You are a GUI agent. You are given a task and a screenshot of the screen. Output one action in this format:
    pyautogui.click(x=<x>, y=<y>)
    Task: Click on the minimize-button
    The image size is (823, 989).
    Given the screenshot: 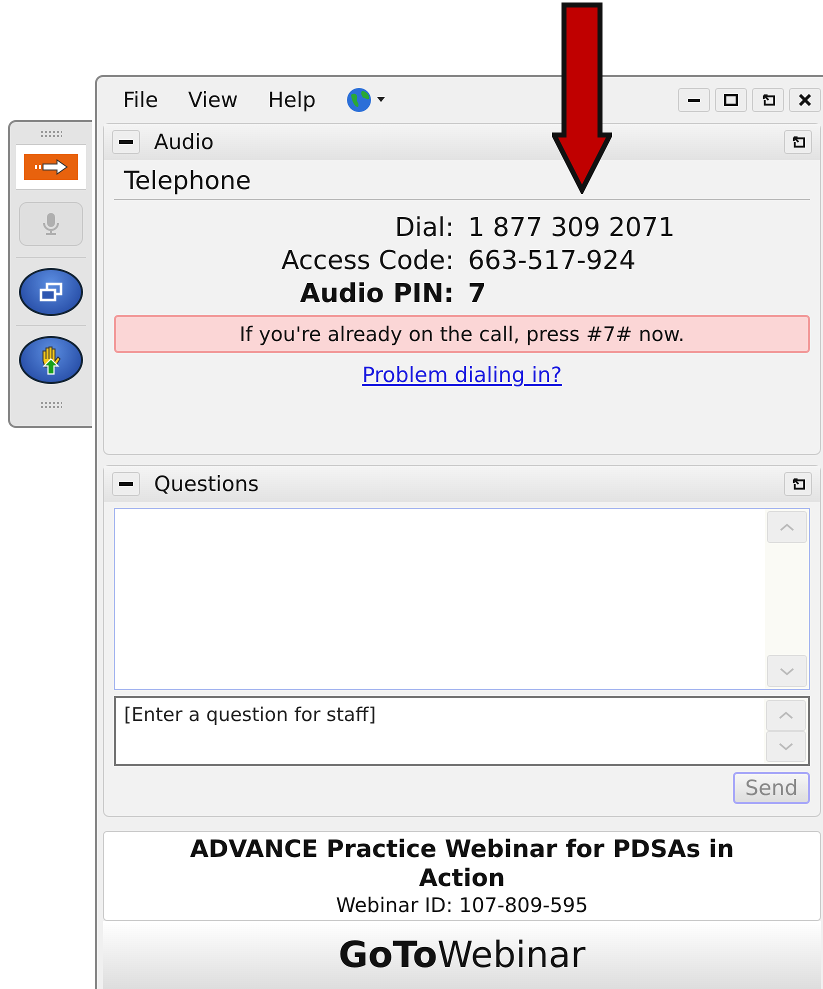 What is the action you would take?
    pyautogui.click(x=694, y=100)
    